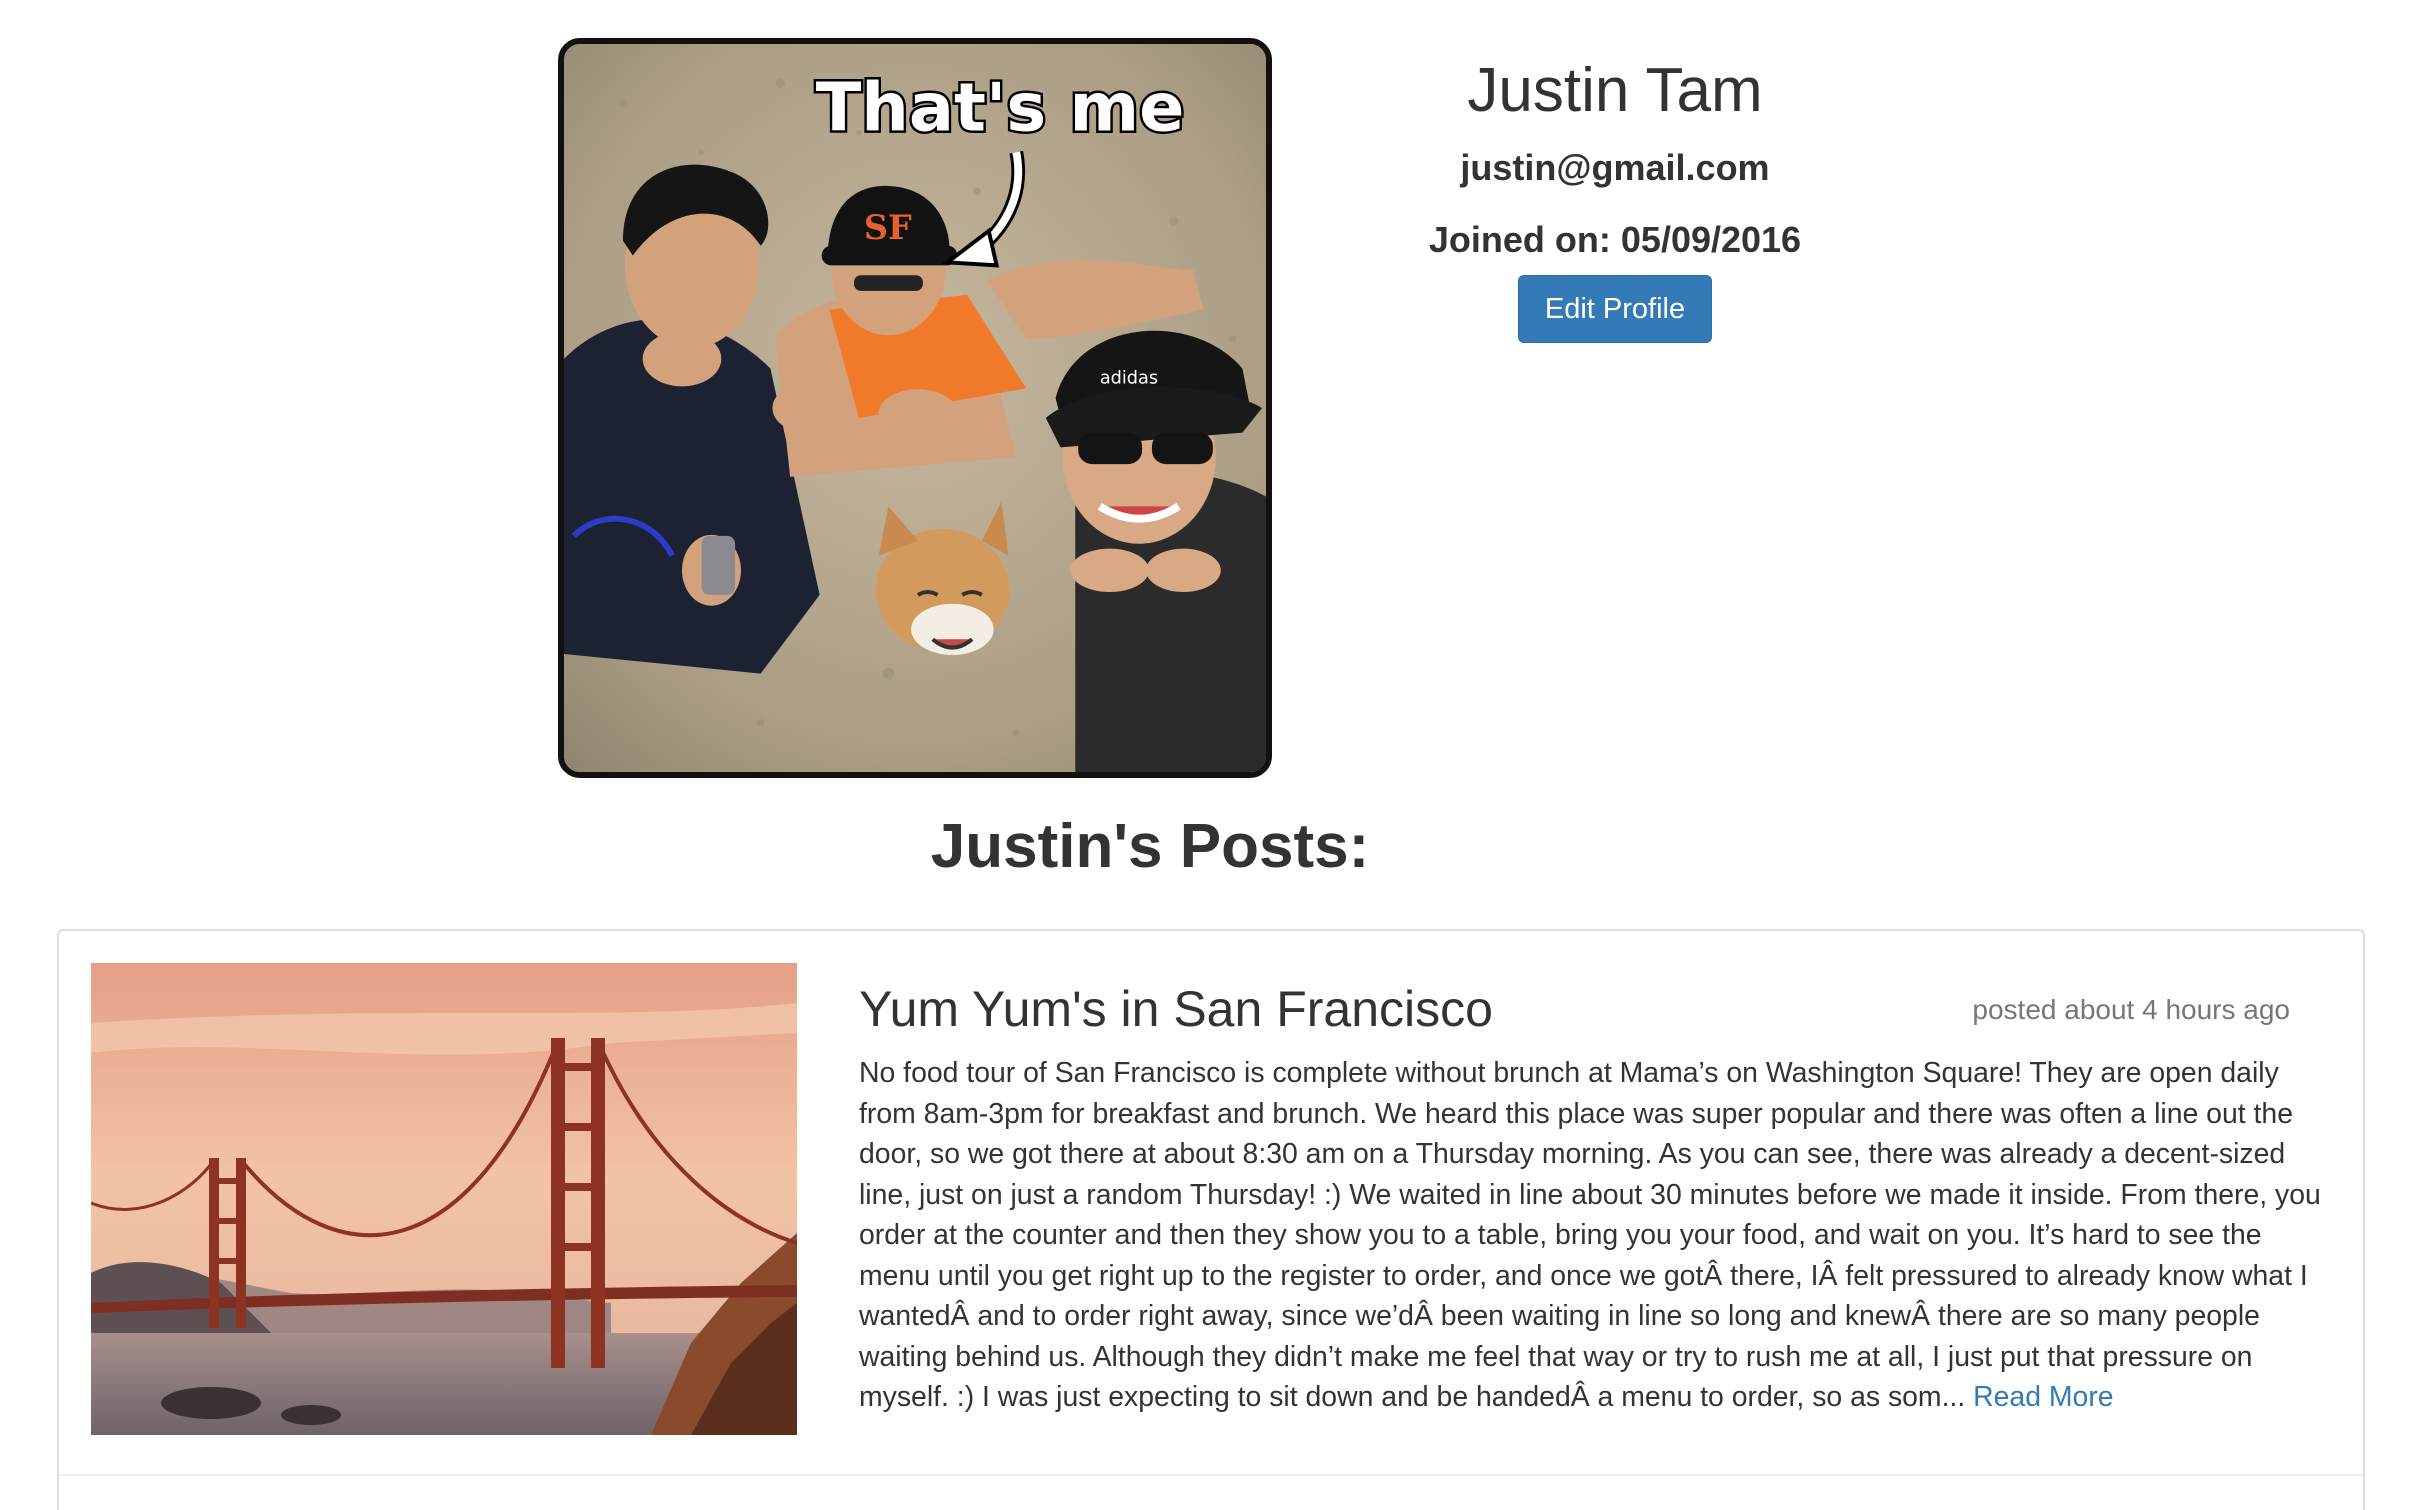 This screenshot has width=2418, height=1510. What do you see at coordinates (1150, 846) in the screenshot?
I see `posts-heading: Justin's Posts:` at bounding box center [1150, 846].